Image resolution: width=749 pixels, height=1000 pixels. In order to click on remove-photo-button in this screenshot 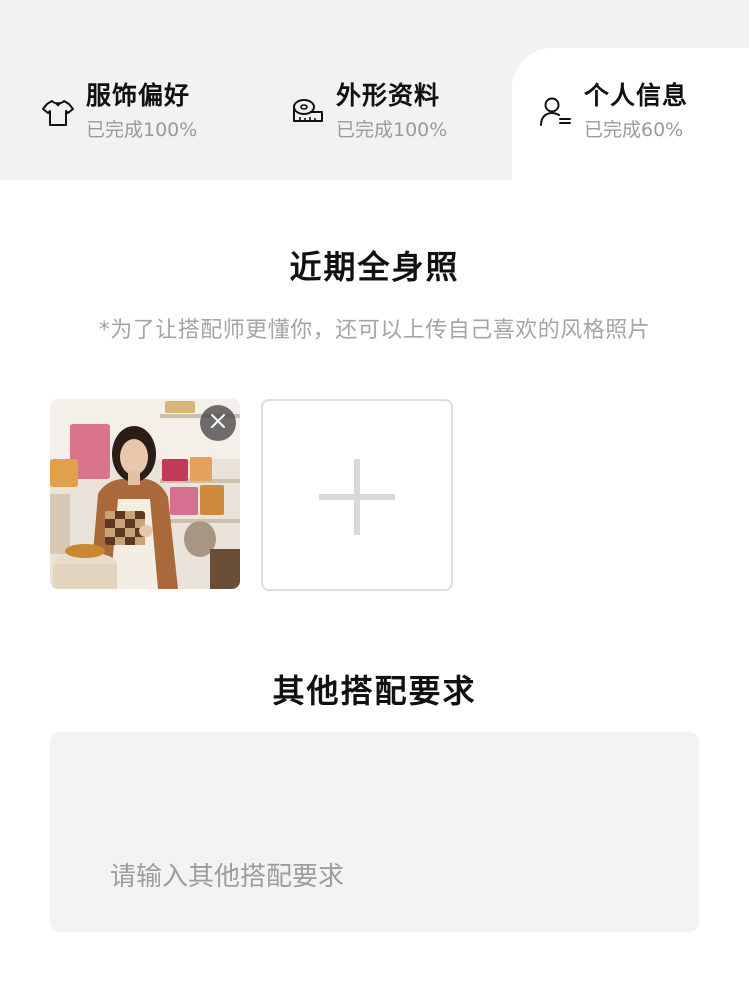, I will do `click(218, 423)`.